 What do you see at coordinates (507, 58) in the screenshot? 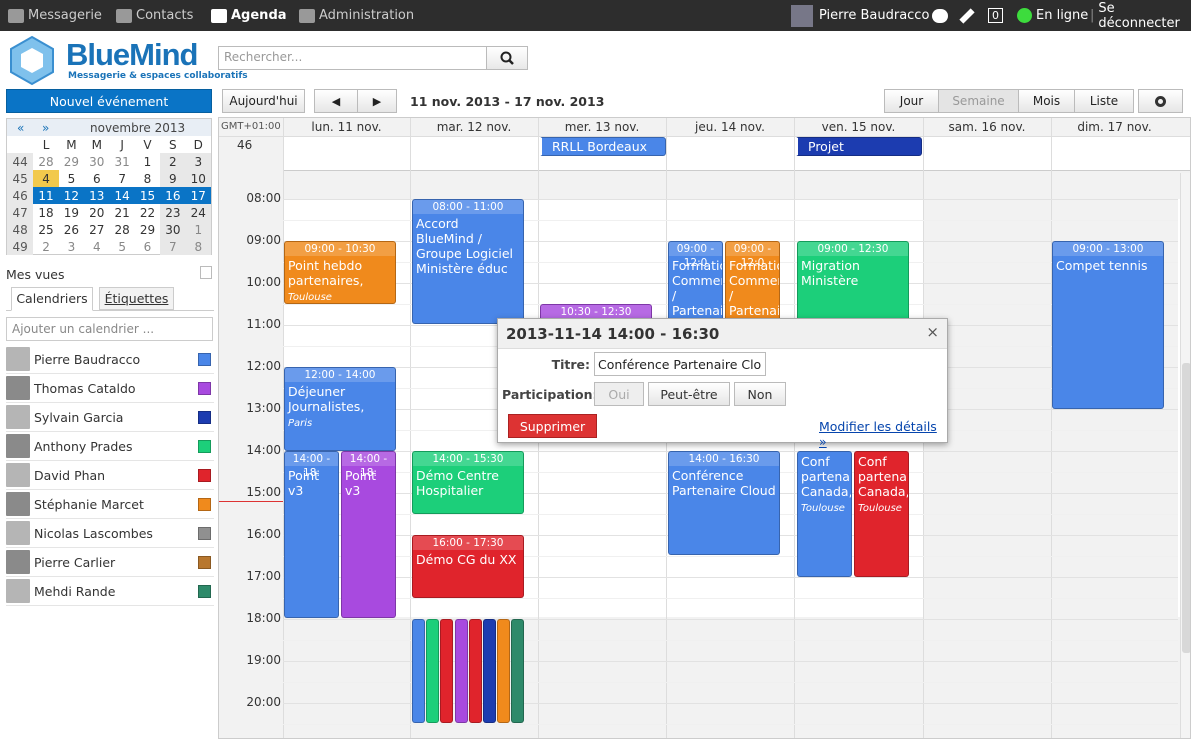
I see `search-button` at bounding box center [507, 58].